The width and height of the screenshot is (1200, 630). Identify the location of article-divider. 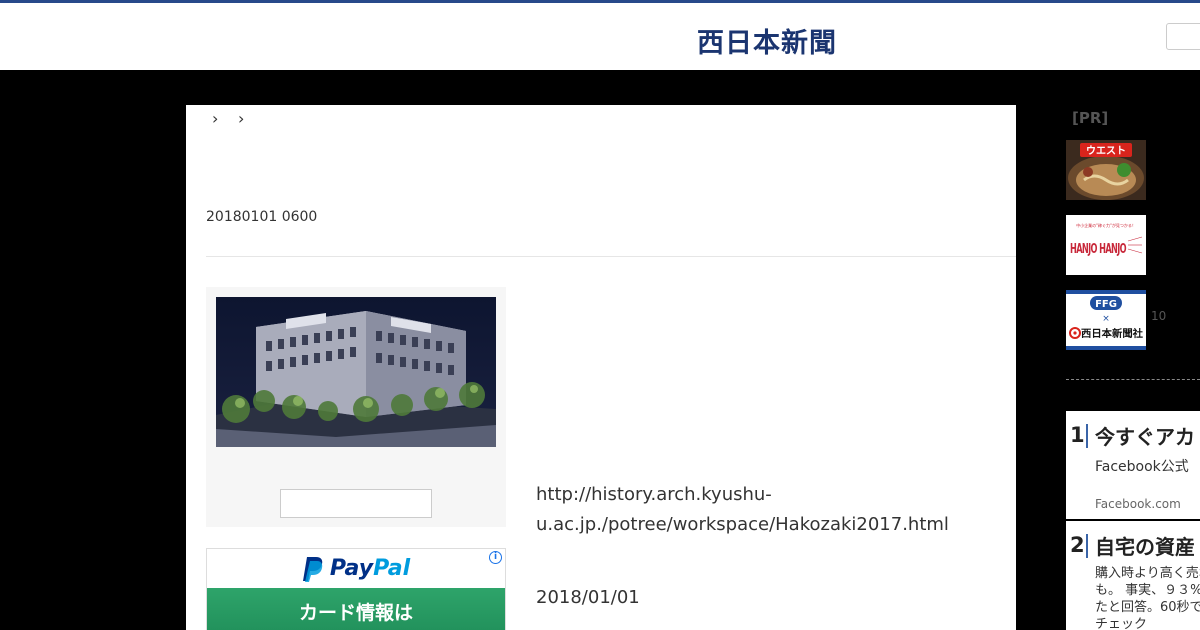
(611, 256).